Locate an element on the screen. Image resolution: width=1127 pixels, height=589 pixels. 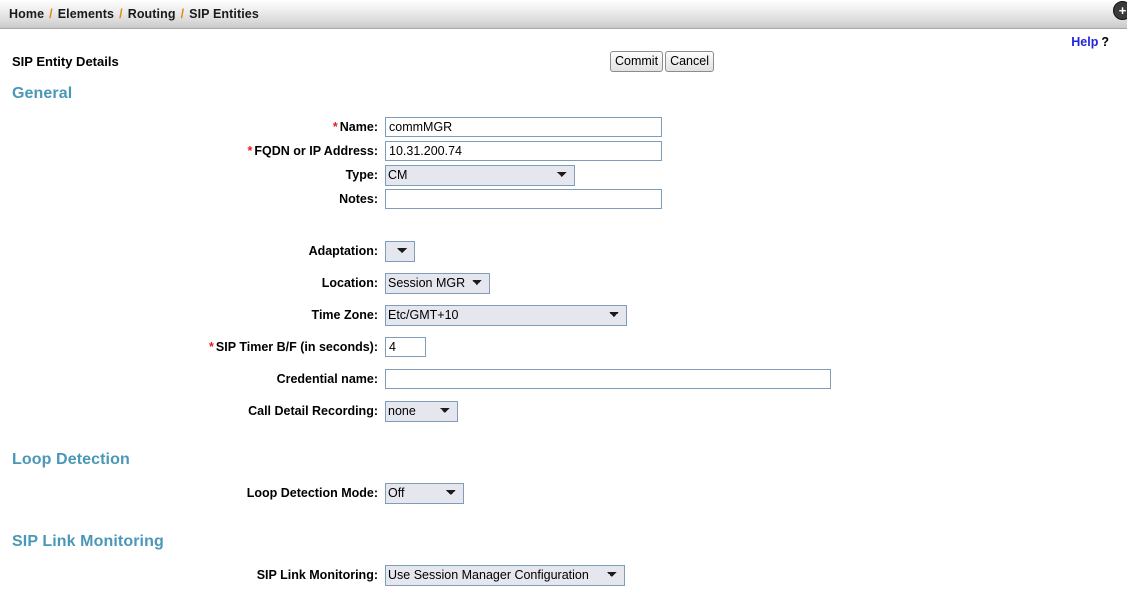
help-wrap: Help? is located at coordinates (1090, 42).